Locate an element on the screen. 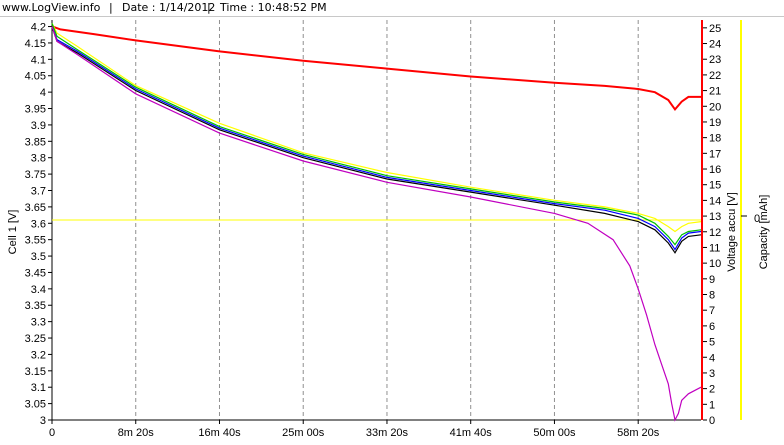  left-tick-label: 3 is located at coordinates (43, 421).